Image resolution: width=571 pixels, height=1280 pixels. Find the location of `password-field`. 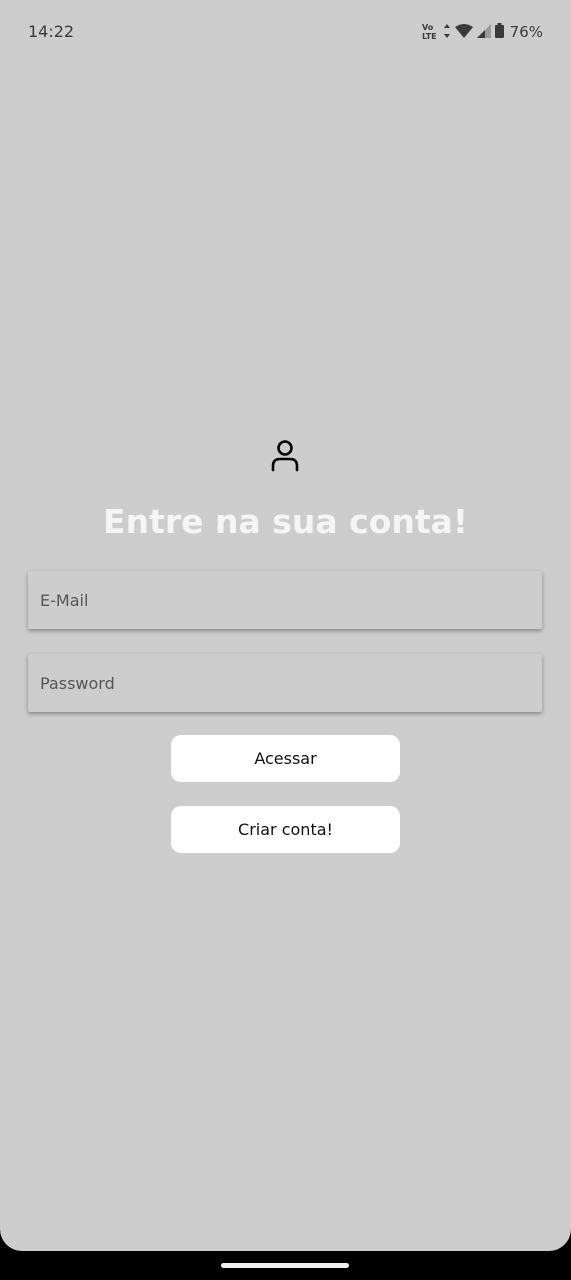

password-field is located at coordinates (285, 683).